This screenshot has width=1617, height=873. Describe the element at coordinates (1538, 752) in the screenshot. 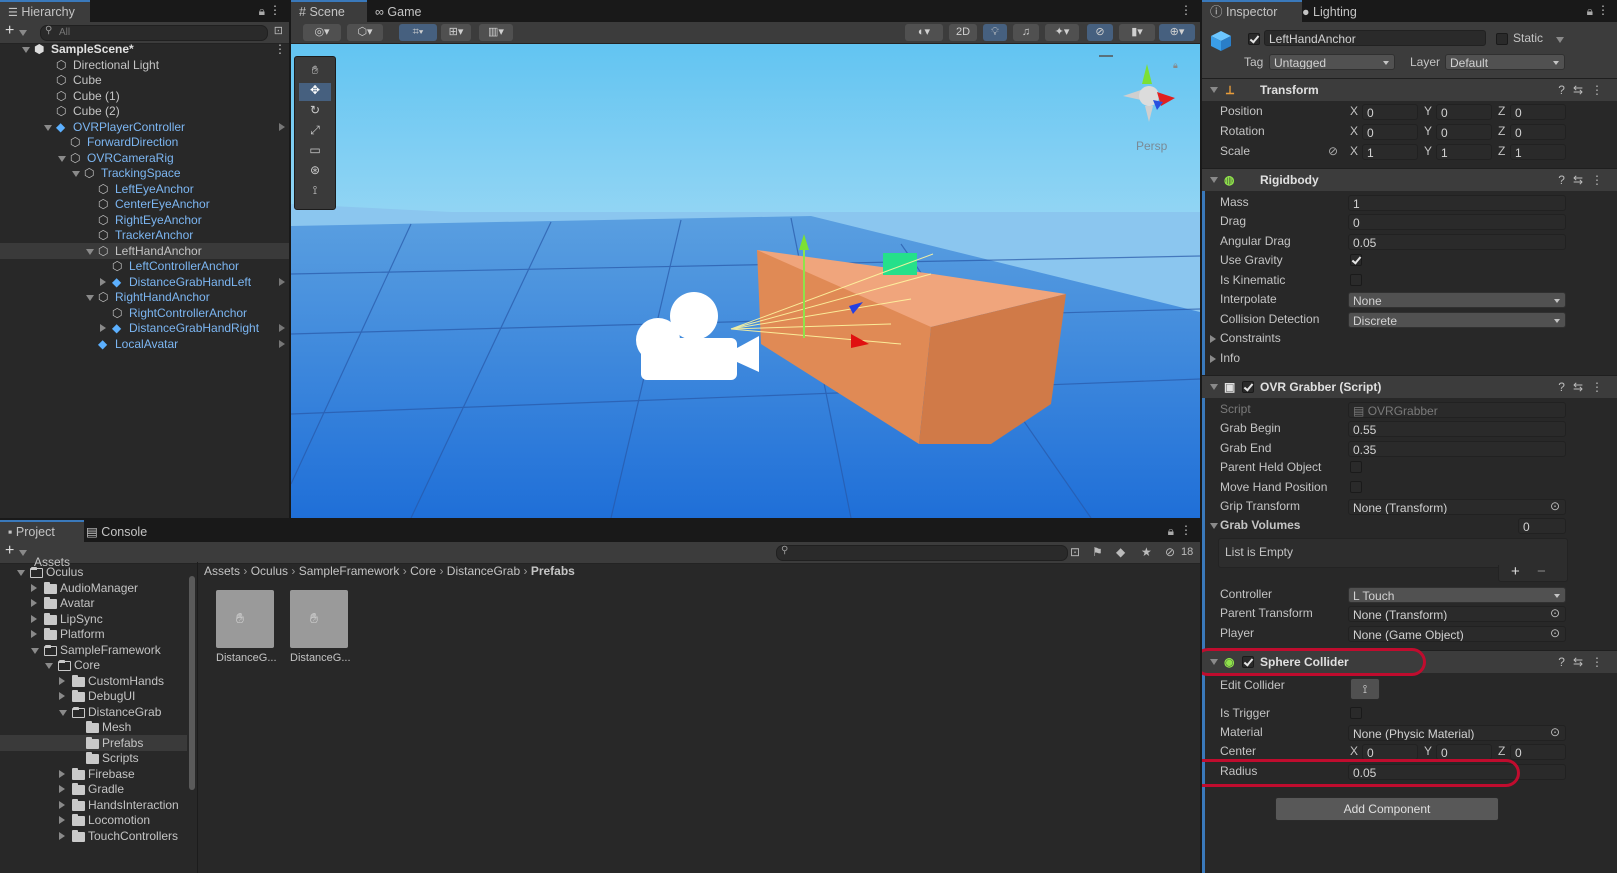

I see `center-z: 0` at that location.